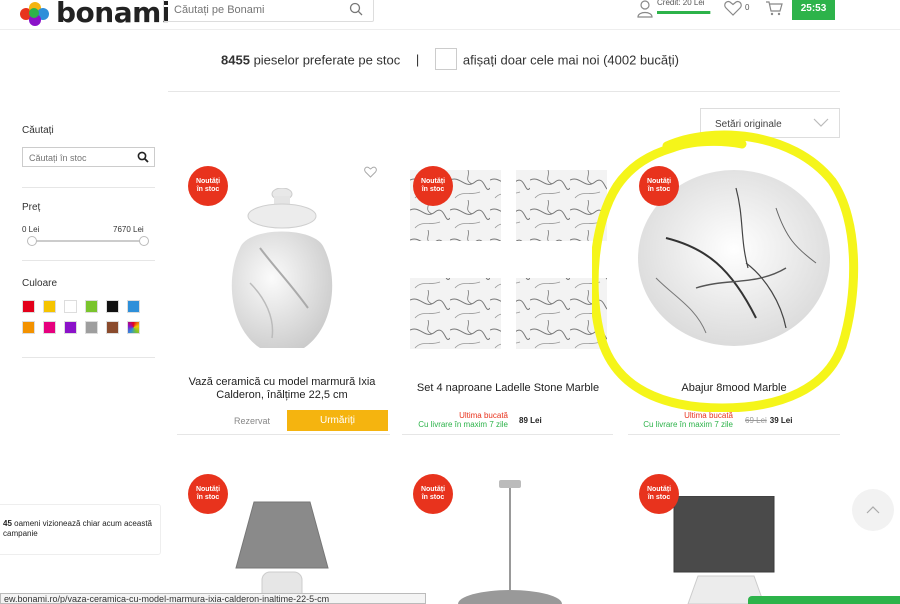 The width and height of the screenshot is (900, 604). What do you see at coordinates (748, 124) in the screenshot?
I see `sort-label: Setări originale` at bounding box center [748, 124].